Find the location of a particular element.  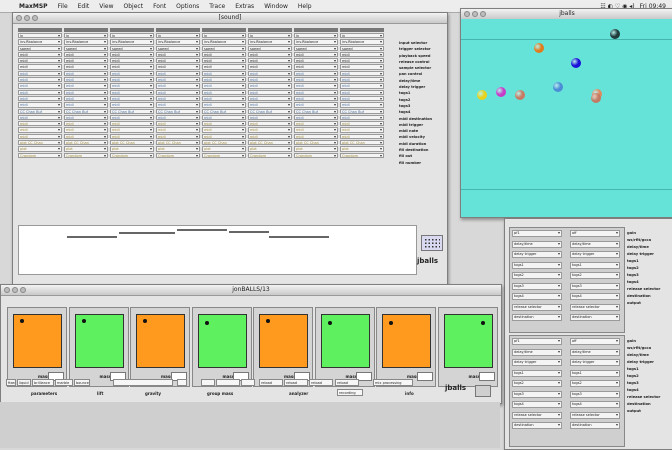

voice-menu: togs1 is located at coordinates (595, 265).